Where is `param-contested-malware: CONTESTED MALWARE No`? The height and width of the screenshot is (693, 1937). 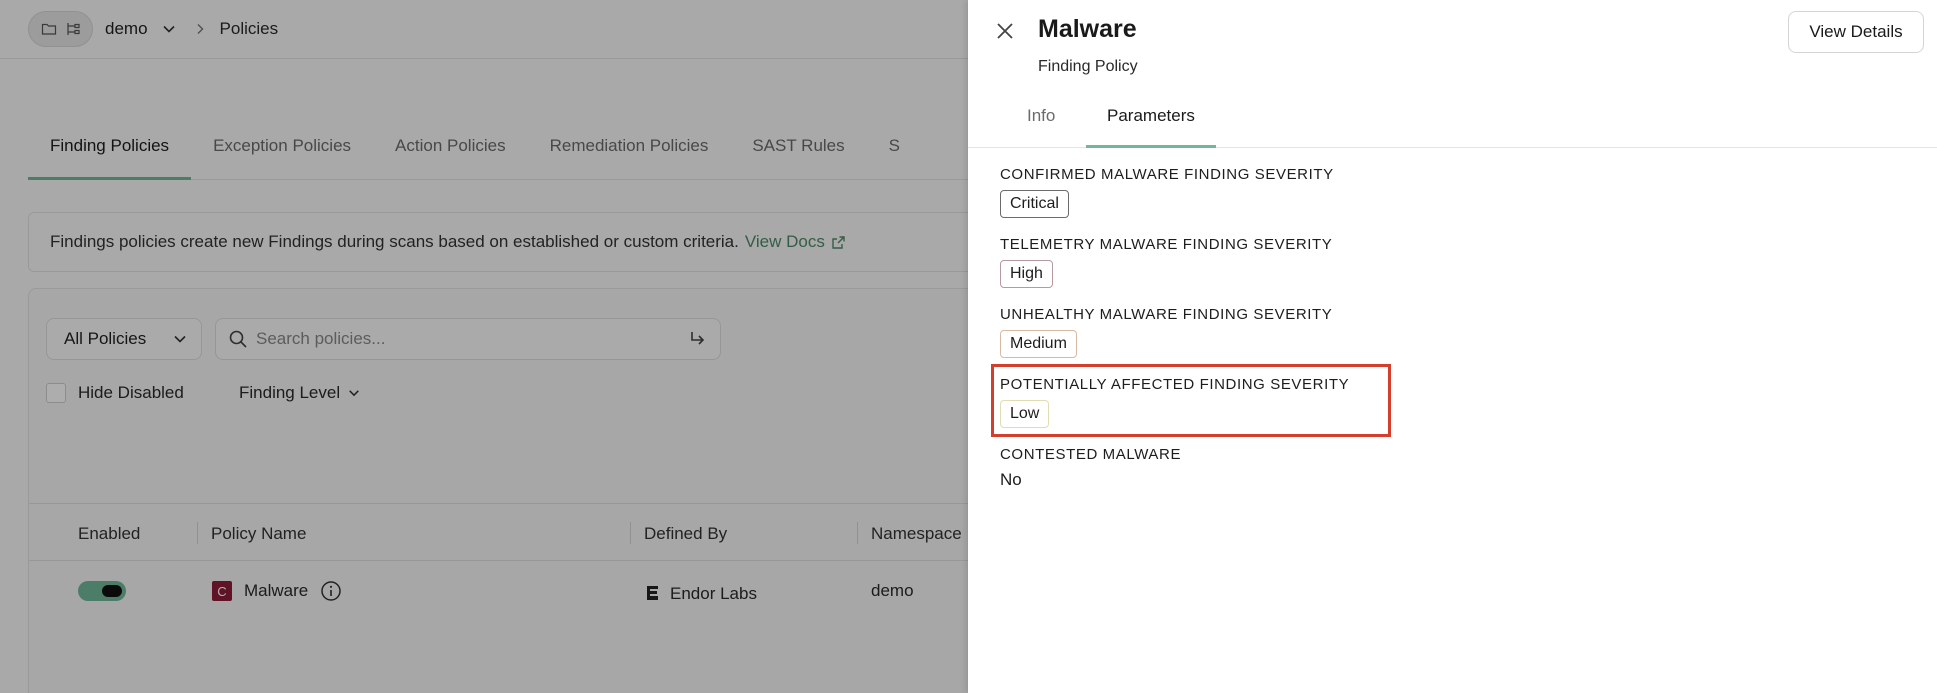 param-contested-malware: CONTESTED MALWARE No is located at coordinates (1090, 468).